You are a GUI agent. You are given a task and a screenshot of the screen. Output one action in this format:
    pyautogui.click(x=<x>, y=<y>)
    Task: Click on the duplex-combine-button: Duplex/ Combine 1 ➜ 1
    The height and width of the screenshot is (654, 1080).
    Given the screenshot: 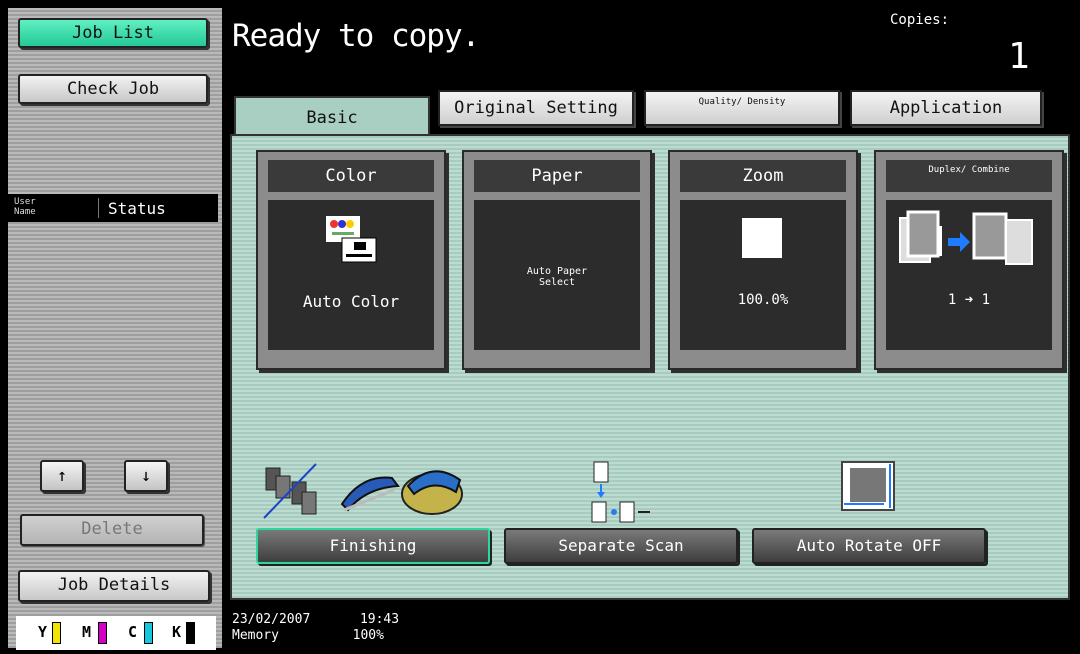 What is the action you would take?
    pyautogui.click(x=969, y=260)
    